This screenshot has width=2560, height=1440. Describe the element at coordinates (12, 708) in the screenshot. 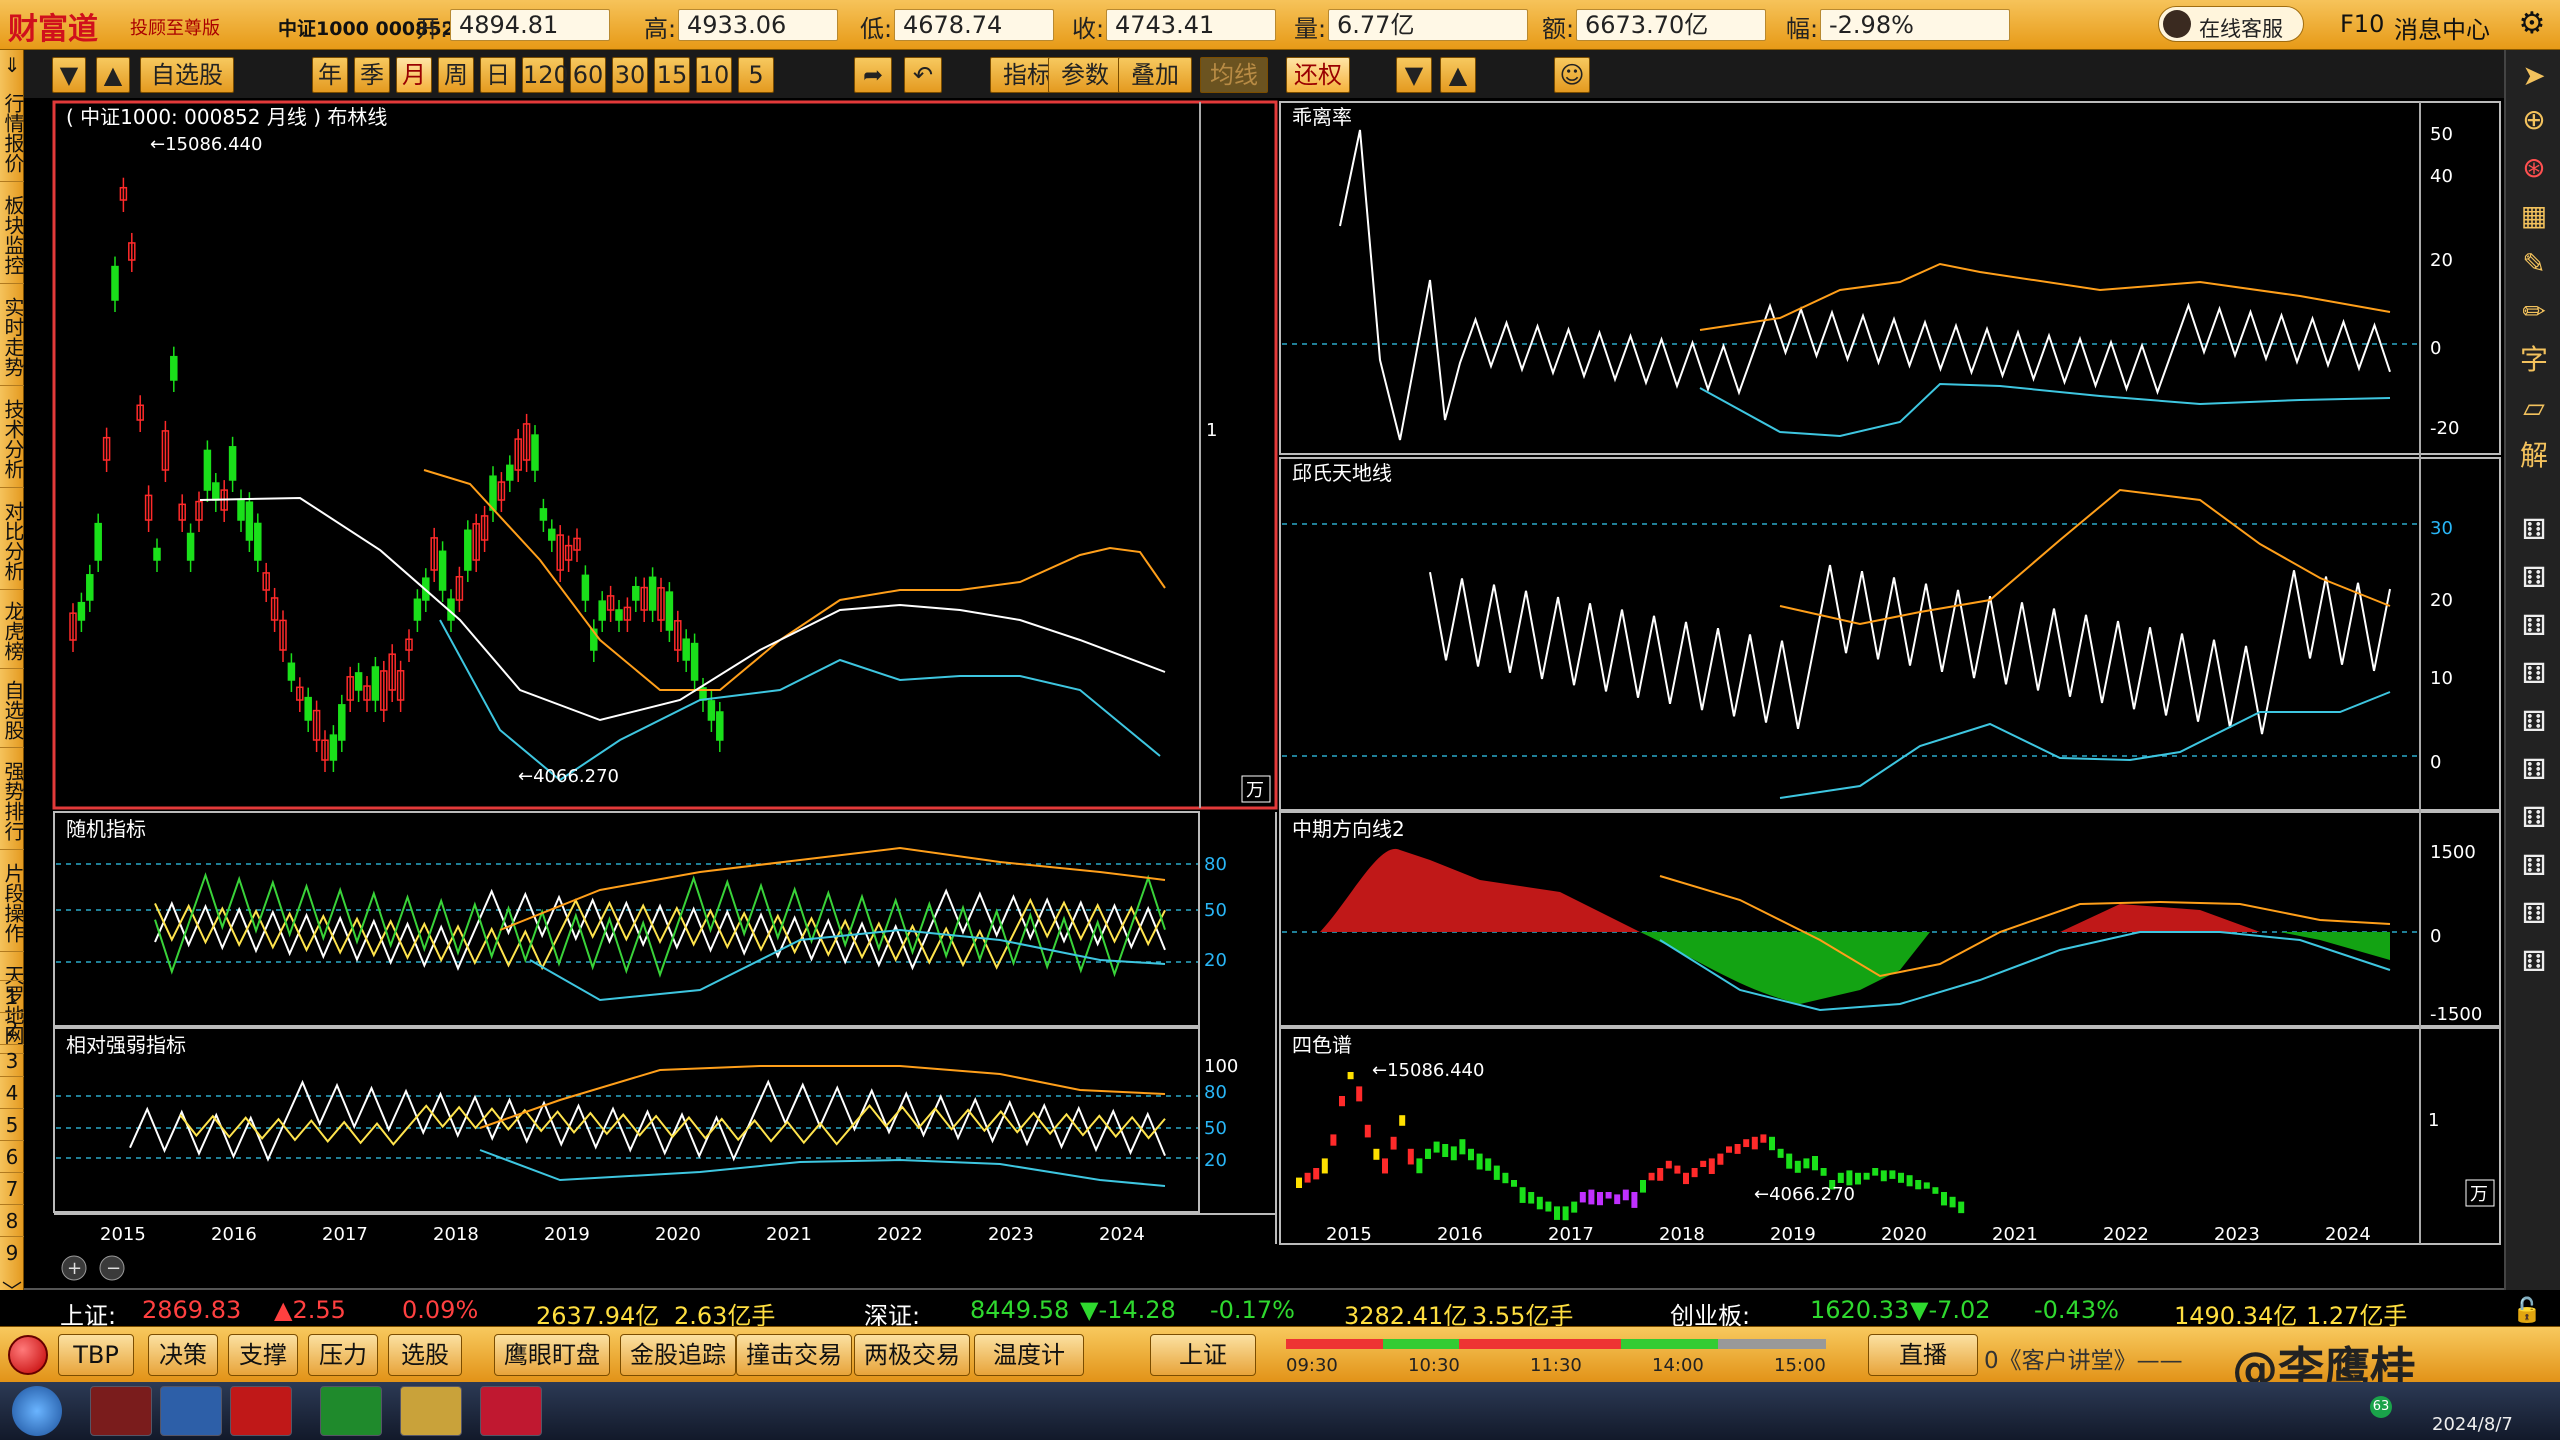

I see `nav-item: 自选股` at that location.